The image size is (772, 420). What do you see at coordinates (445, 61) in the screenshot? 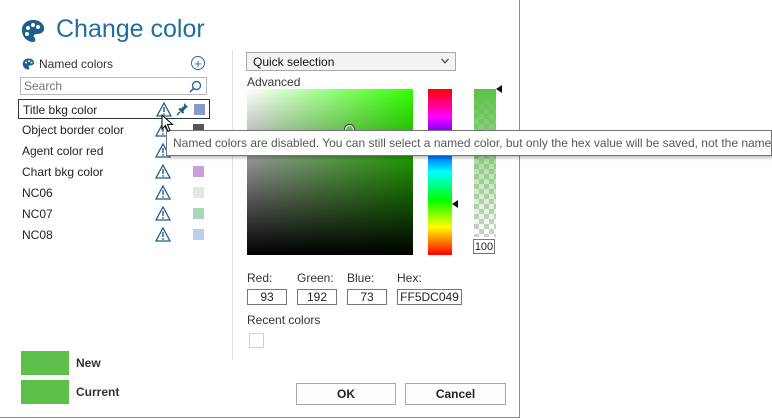
I see `chevron-down-icon` at bounding box center [445, 61].